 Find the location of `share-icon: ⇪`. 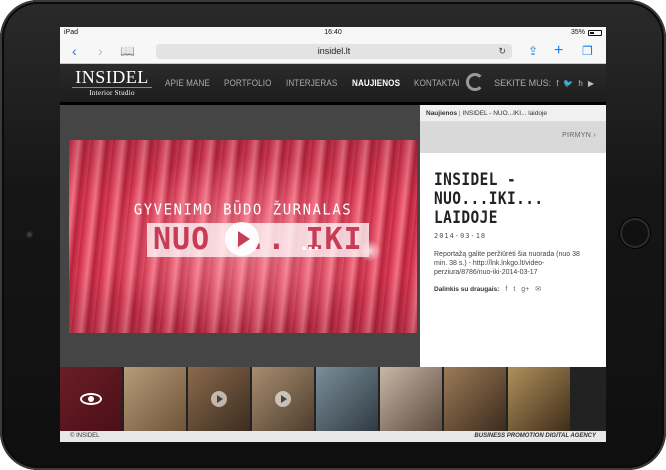

share-icon: ⇪ is located at coordinates (533, 51).